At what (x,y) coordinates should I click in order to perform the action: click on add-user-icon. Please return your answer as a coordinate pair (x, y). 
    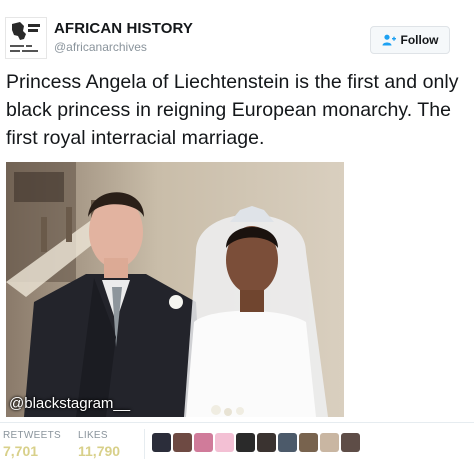
    Looking at the image, I should click on (389, 40).